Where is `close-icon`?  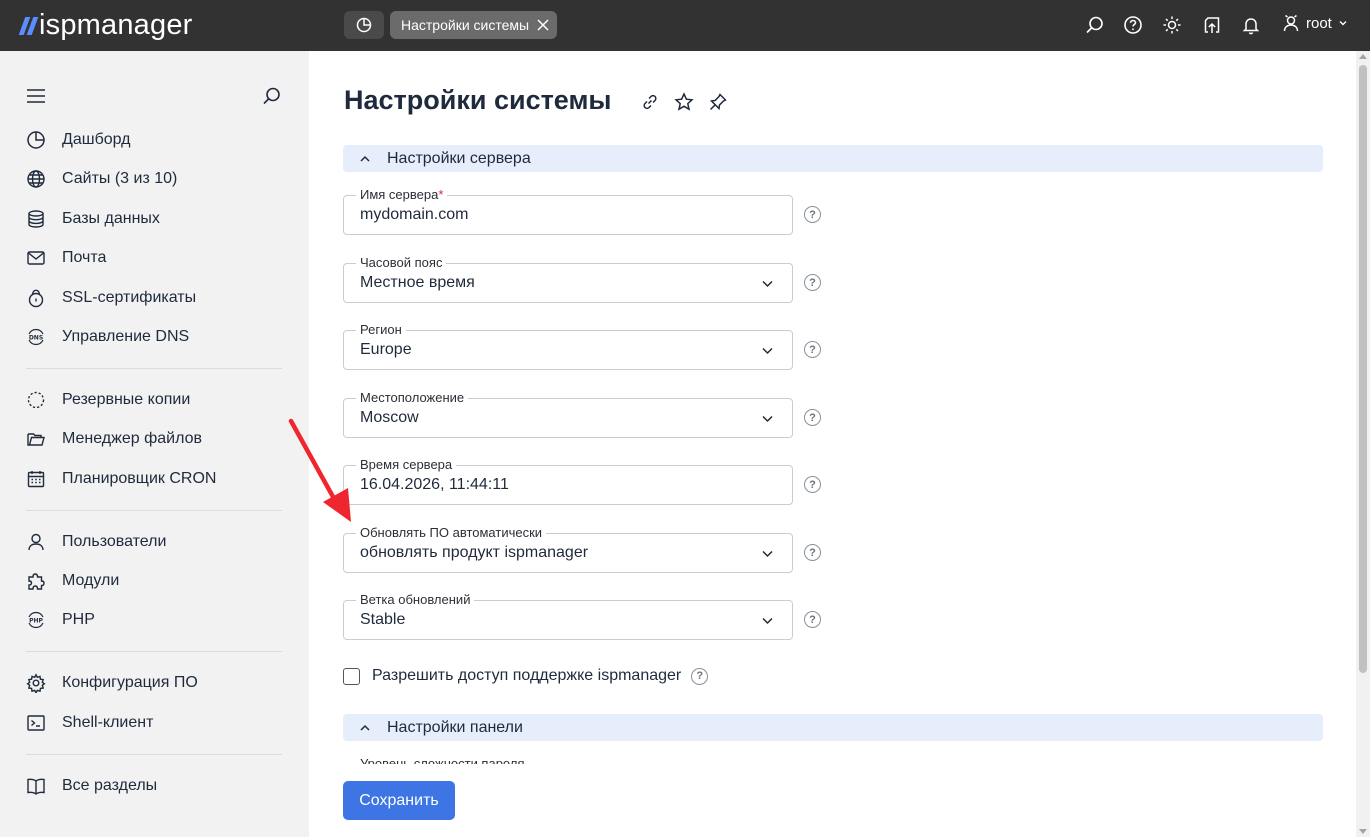 close-icon is located at coordinates (543, 25).